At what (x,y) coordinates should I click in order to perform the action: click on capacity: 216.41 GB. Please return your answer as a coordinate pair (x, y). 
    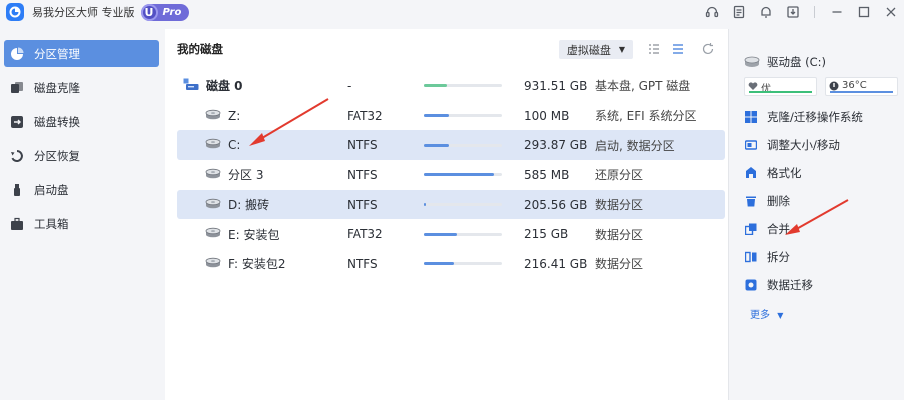
    Looking at the image, I should click on (556, 263).